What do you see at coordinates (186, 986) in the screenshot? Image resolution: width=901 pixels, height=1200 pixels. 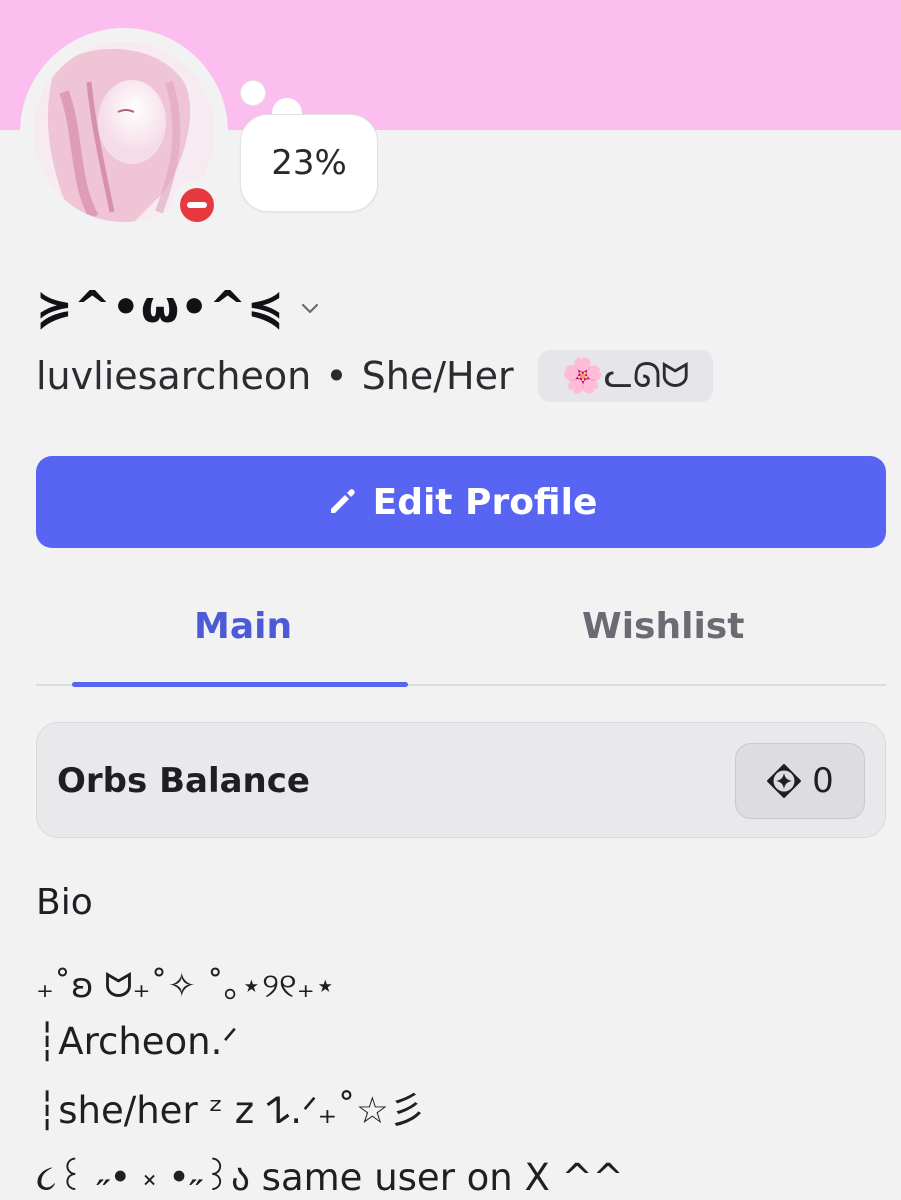 I see `bio-line: ₊˚ʚ ᗢ₊˚✧ ˚｡⋆୨୧₊⋆` at bounding box center [186, 986].